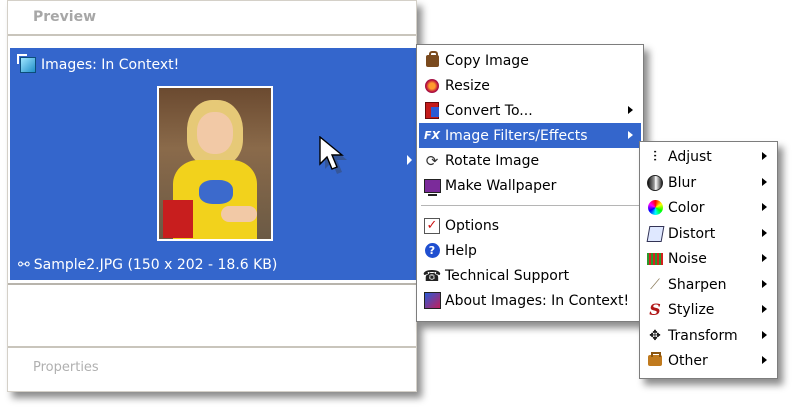 This screenshot has width=800, height=407. What do you see at coordinates (24, 265) in the screenshot?
I see `link-icon: ⚯` at bounding box center [24, 265].